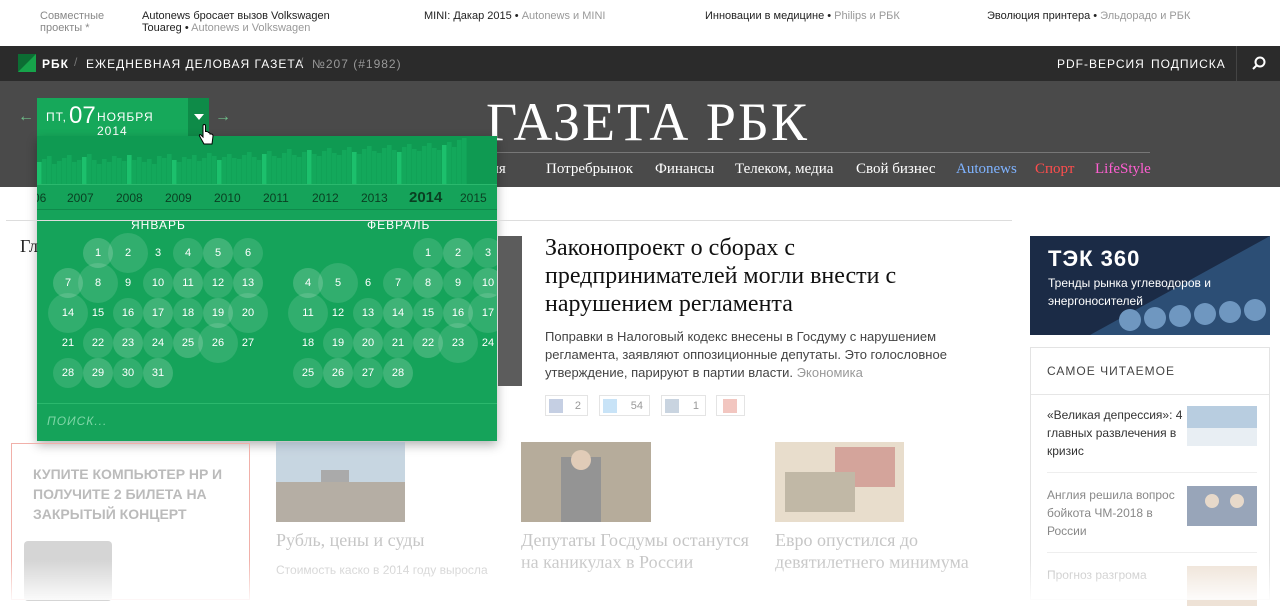 This screenshot has width=1280, height=606. Describe the element at coordinates (1258, 63) in the screenshot. I see `search-button` at that location.